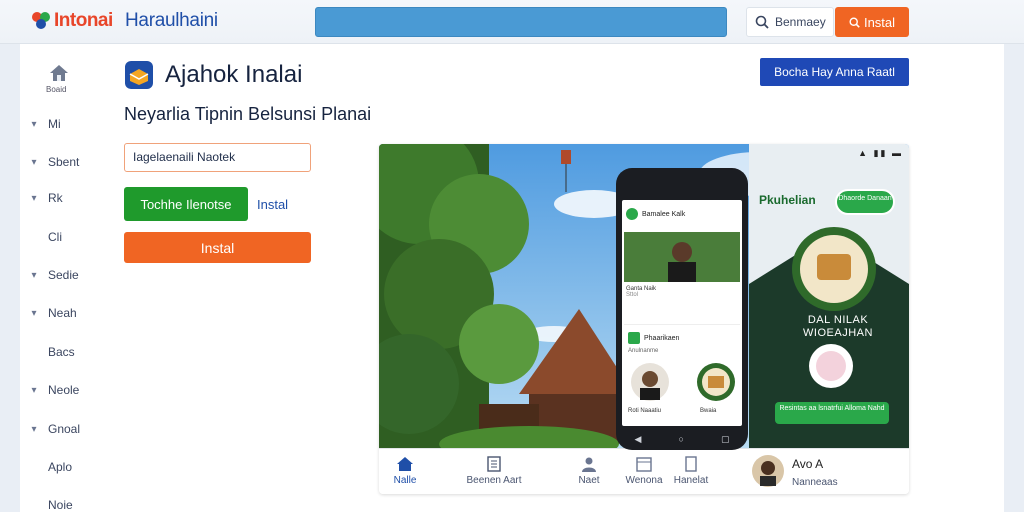  I want to click on install-button-top: Instal, so click(872, 22).